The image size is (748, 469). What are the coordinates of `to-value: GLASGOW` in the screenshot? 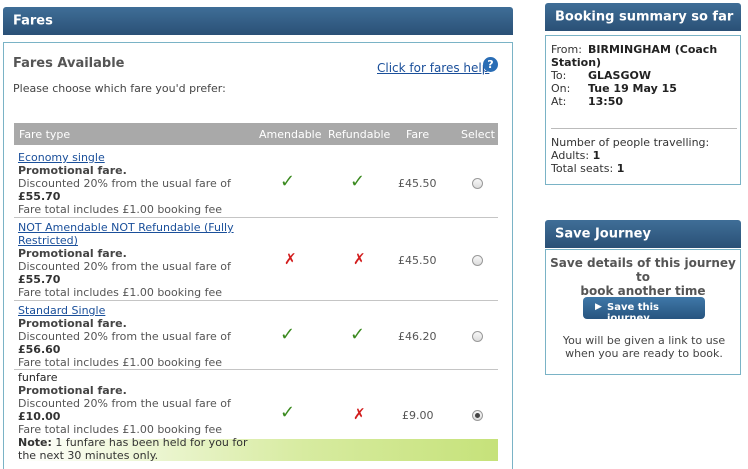 It's located at (619, 75).